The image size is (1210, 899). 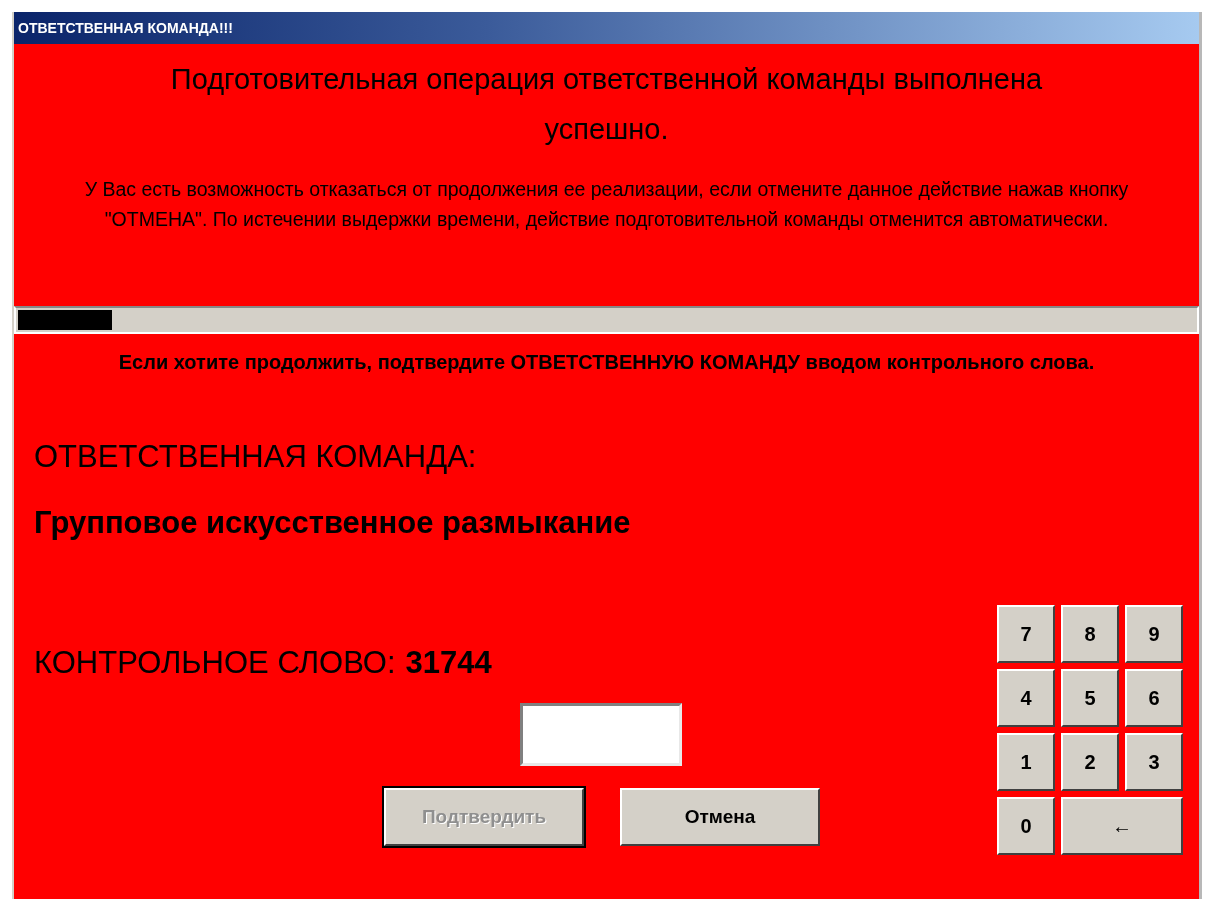 What do you see at coordinates (256, 457) in the screenshot?
I see `command-label: ОТВЕТСТВЕННАЯ КОМАНДА:` at bounding box center [256, 457].